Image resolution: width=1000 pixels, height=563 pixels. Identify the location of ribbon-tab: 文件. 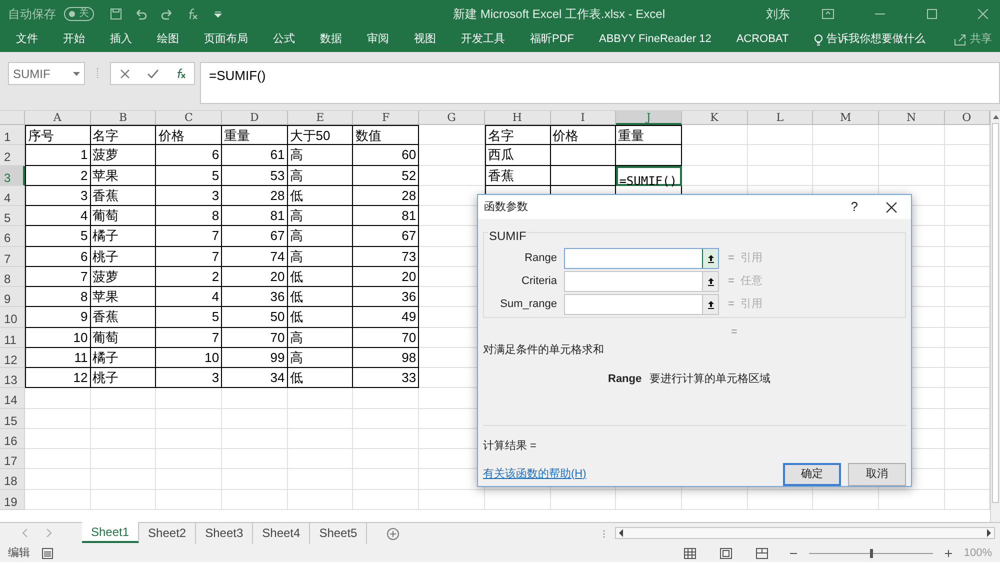
(27, 39).